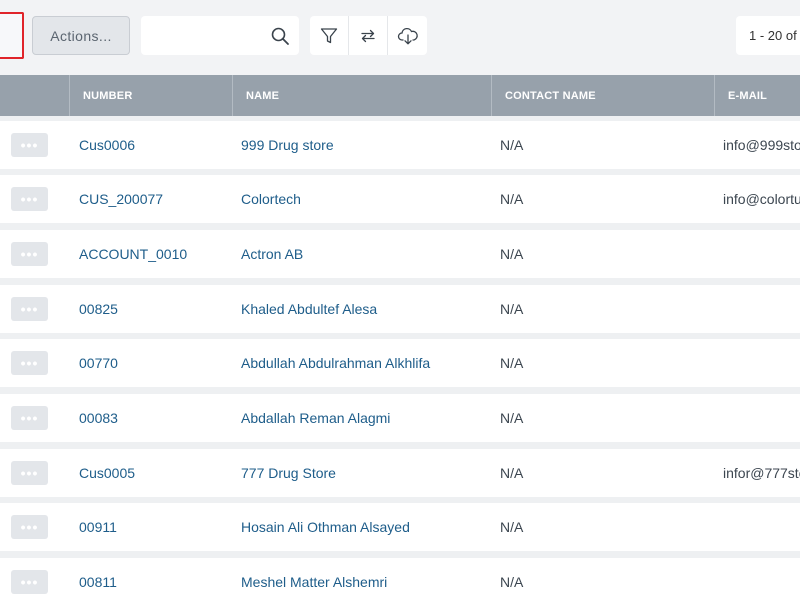  Describe the element at coordinates (363, 199) in the screenshot. I see `cell-name: Colortech` at that location.